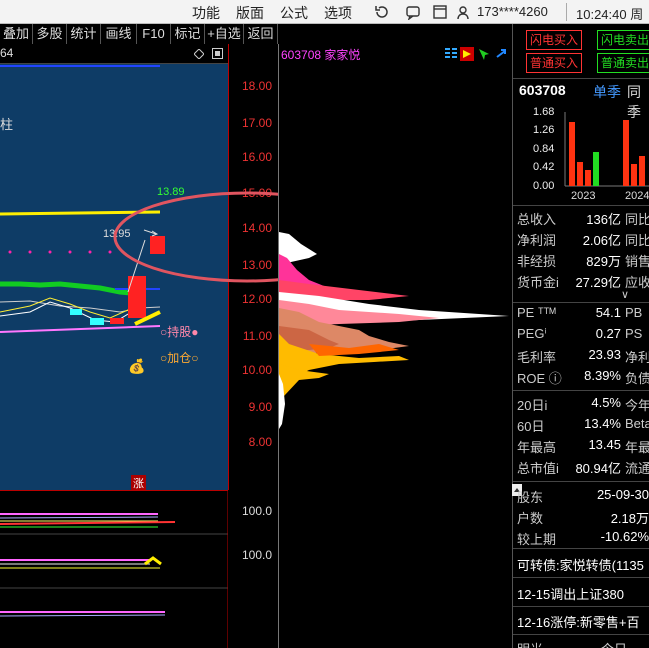  What do you see at coordinates (578, 621) in the screenshot?
I see `news-item: 12-16涨停:新零售+百` at bounding box center [578, 621].